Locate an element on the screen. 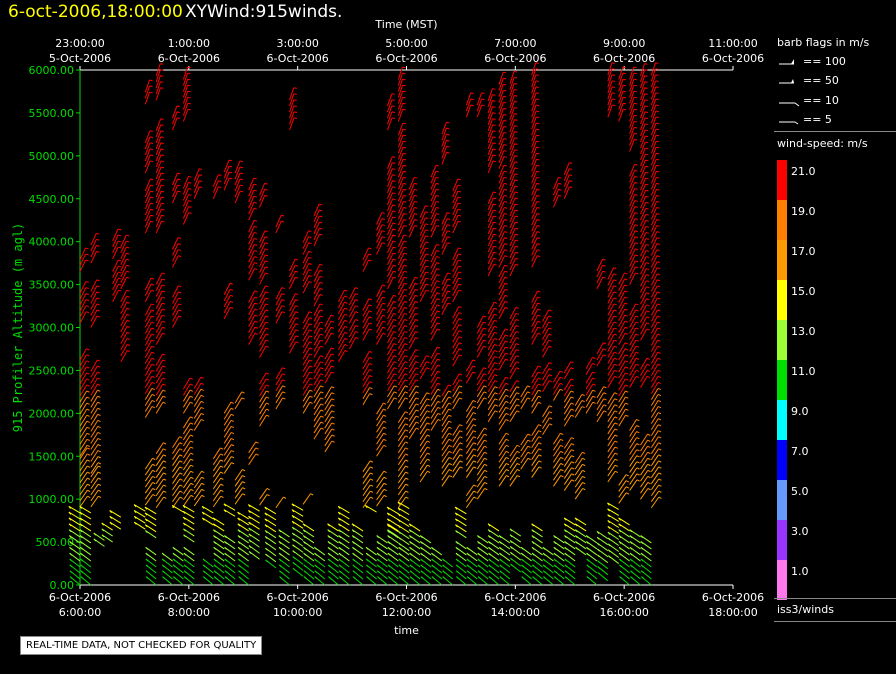 This screenshot has height=674, width=896. colorbar-label: 5.0 is located at coordinates (800, 491).